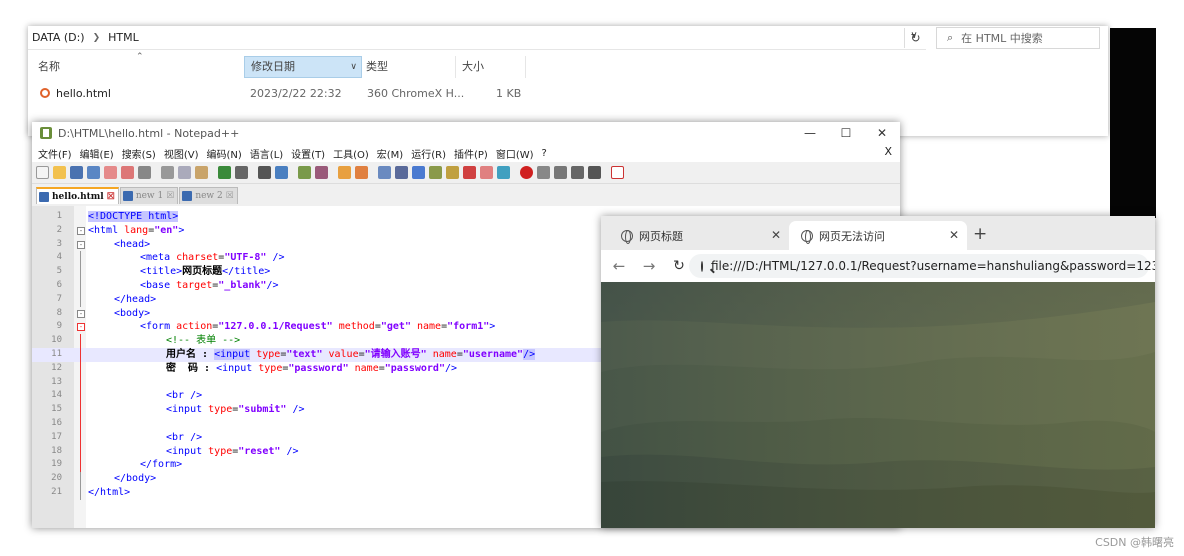  Describe the element at coordinates (401, 172) in the screenshot. I see `show-all-chars-icon` at that location.